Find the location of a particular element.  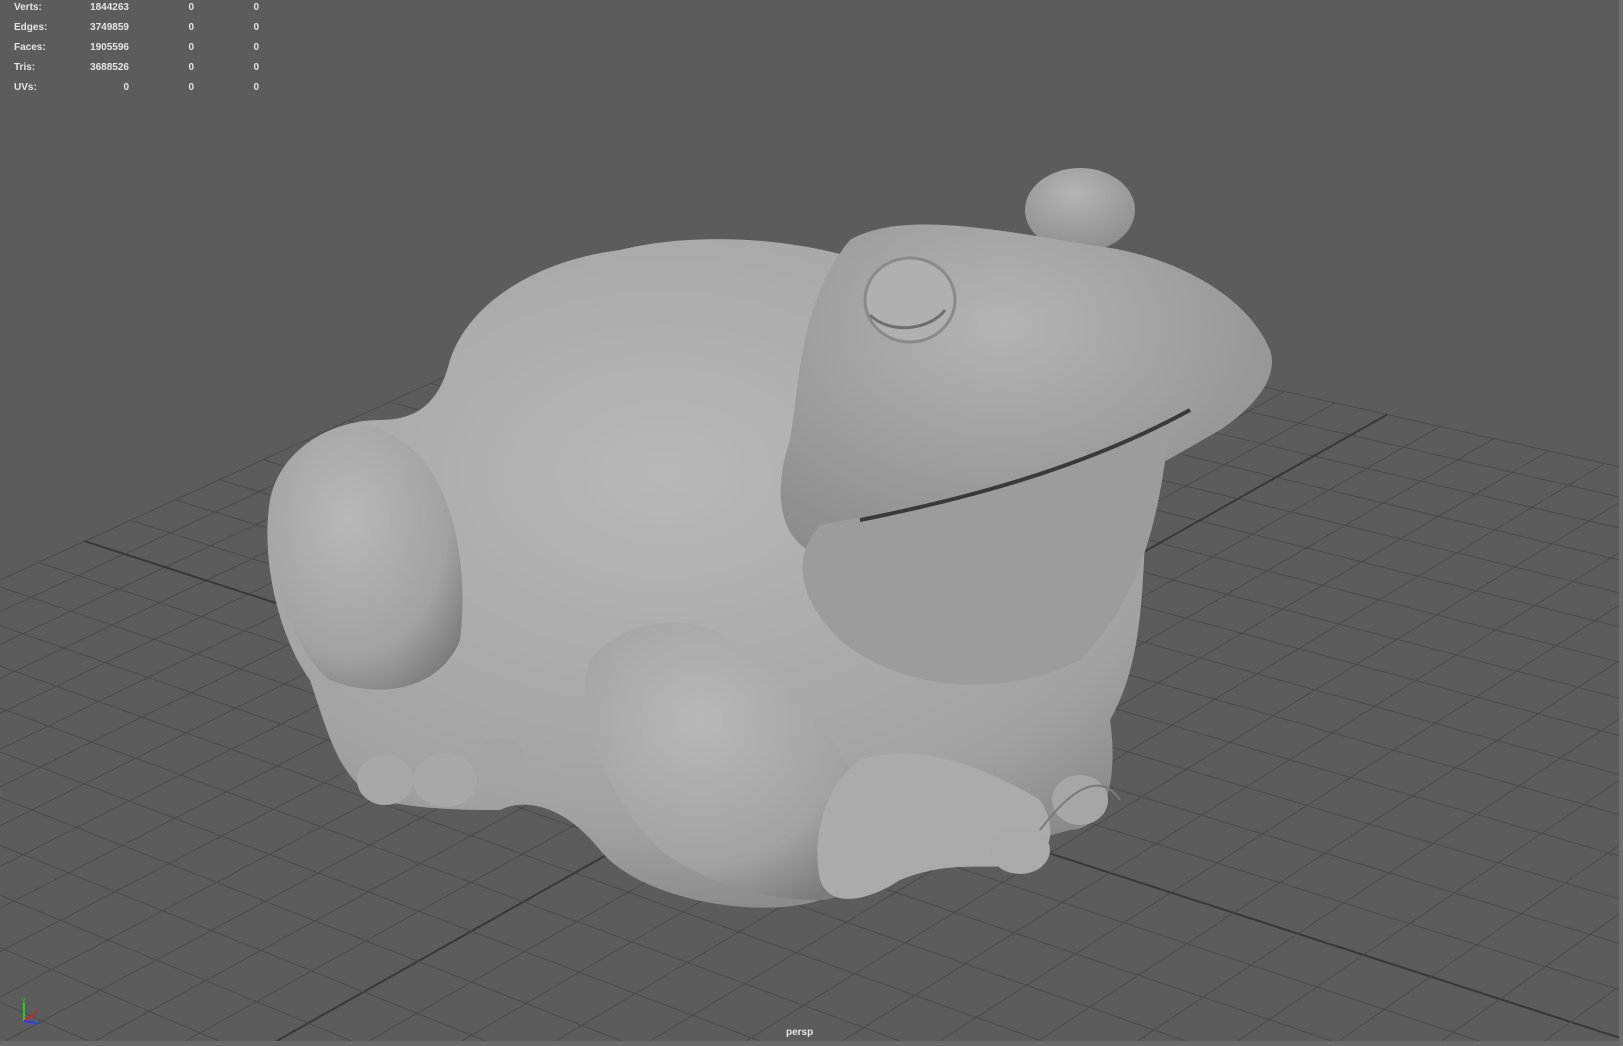

viewport-border is located at coordinates (811, 1043).